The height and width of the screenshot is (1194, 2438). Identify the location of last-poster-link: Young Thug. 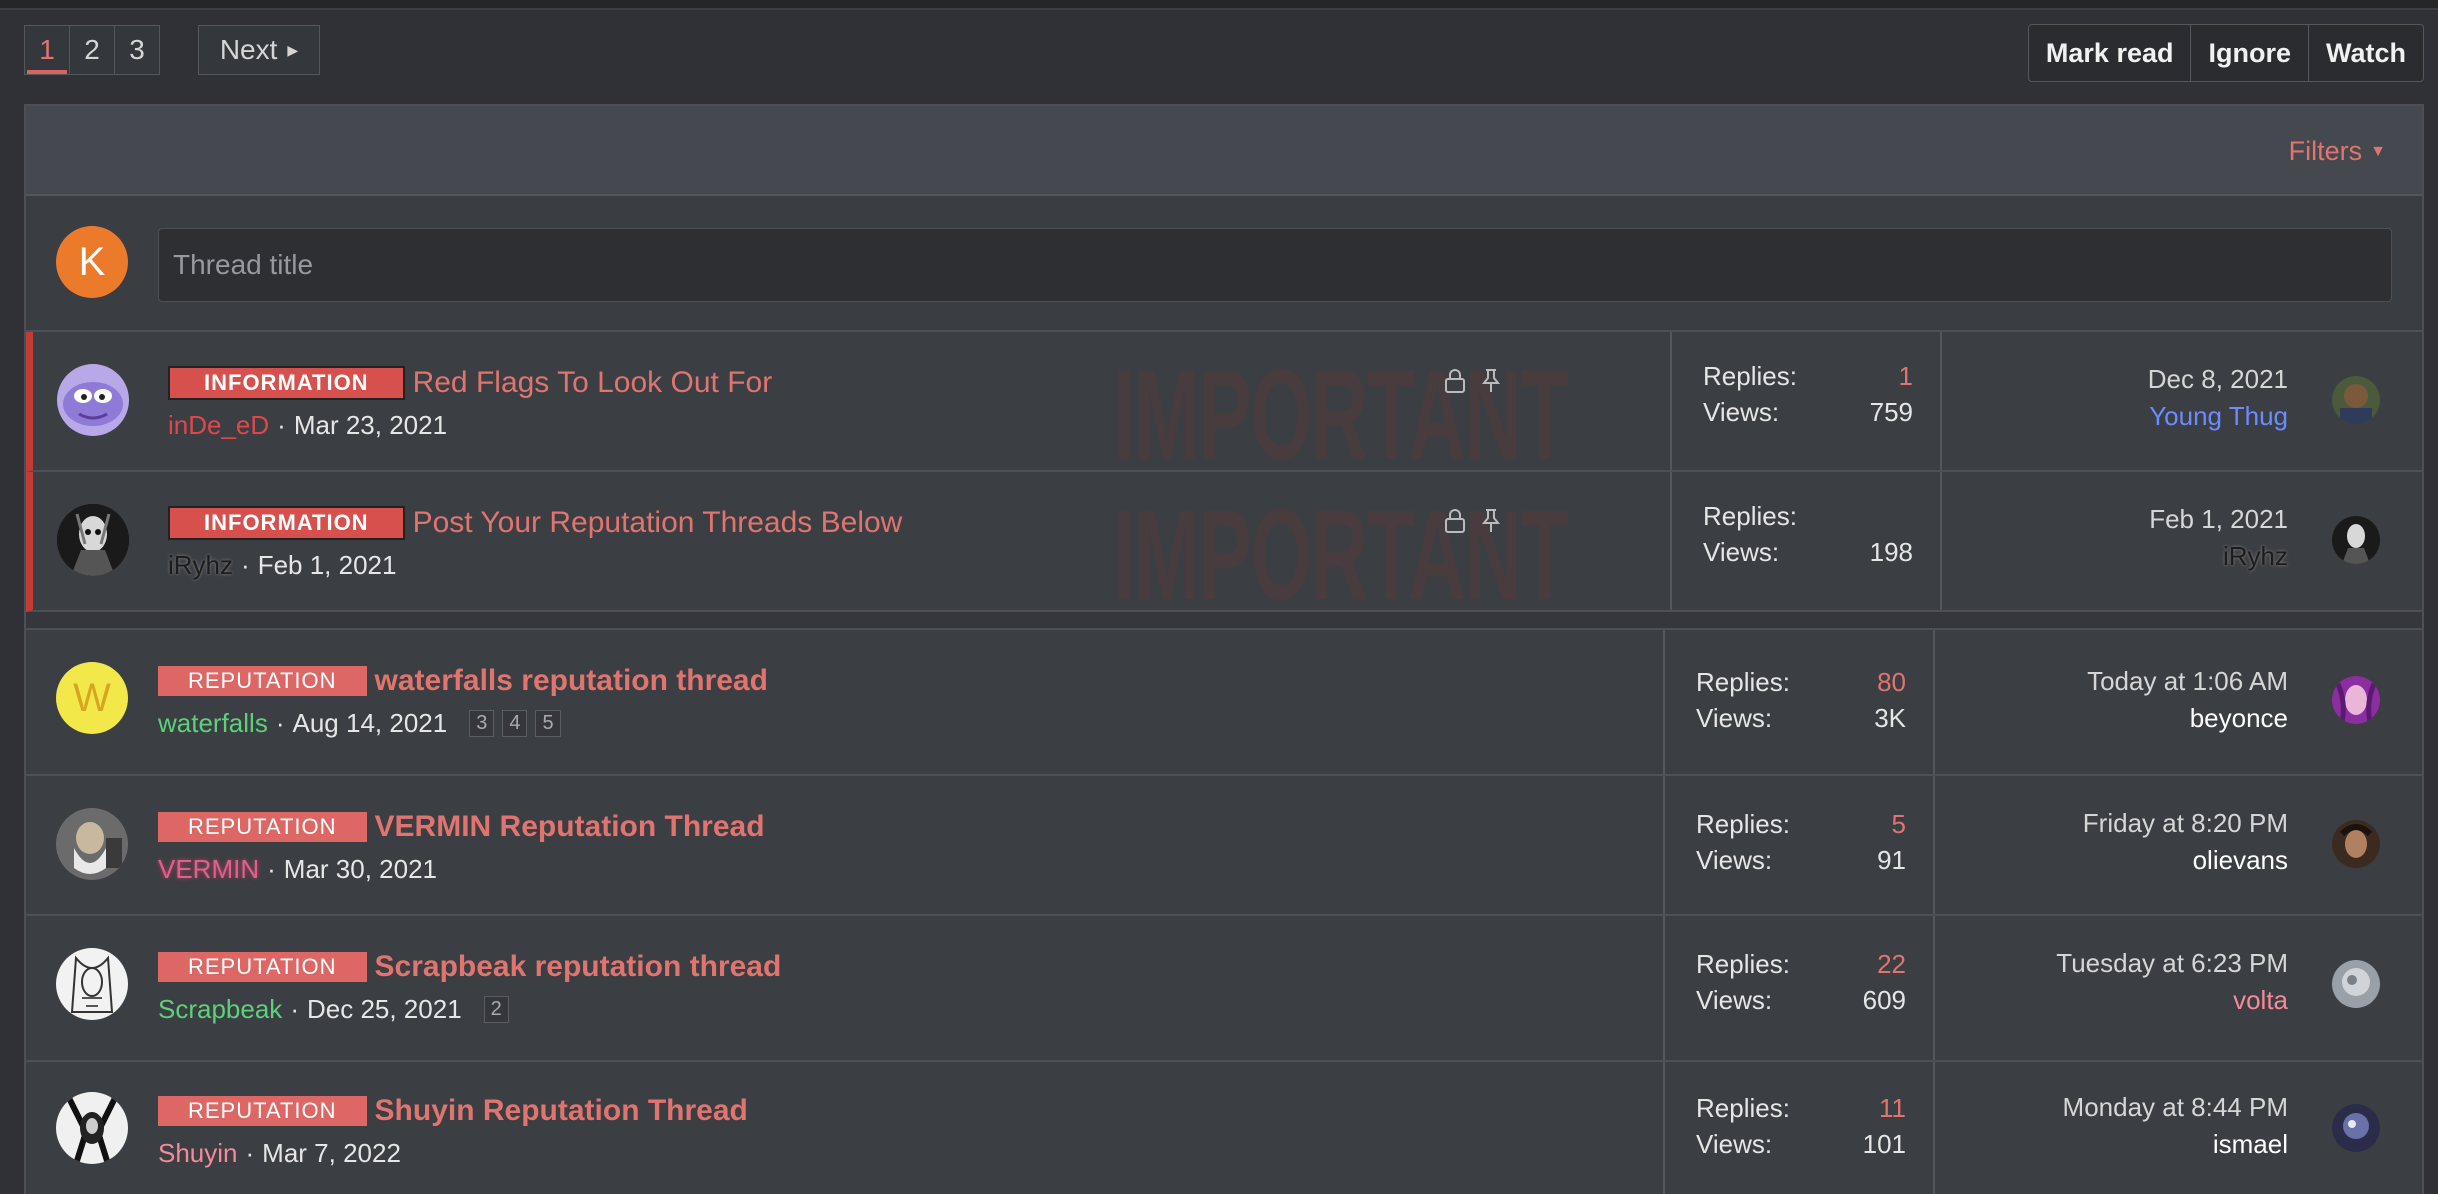
(2218, 416).